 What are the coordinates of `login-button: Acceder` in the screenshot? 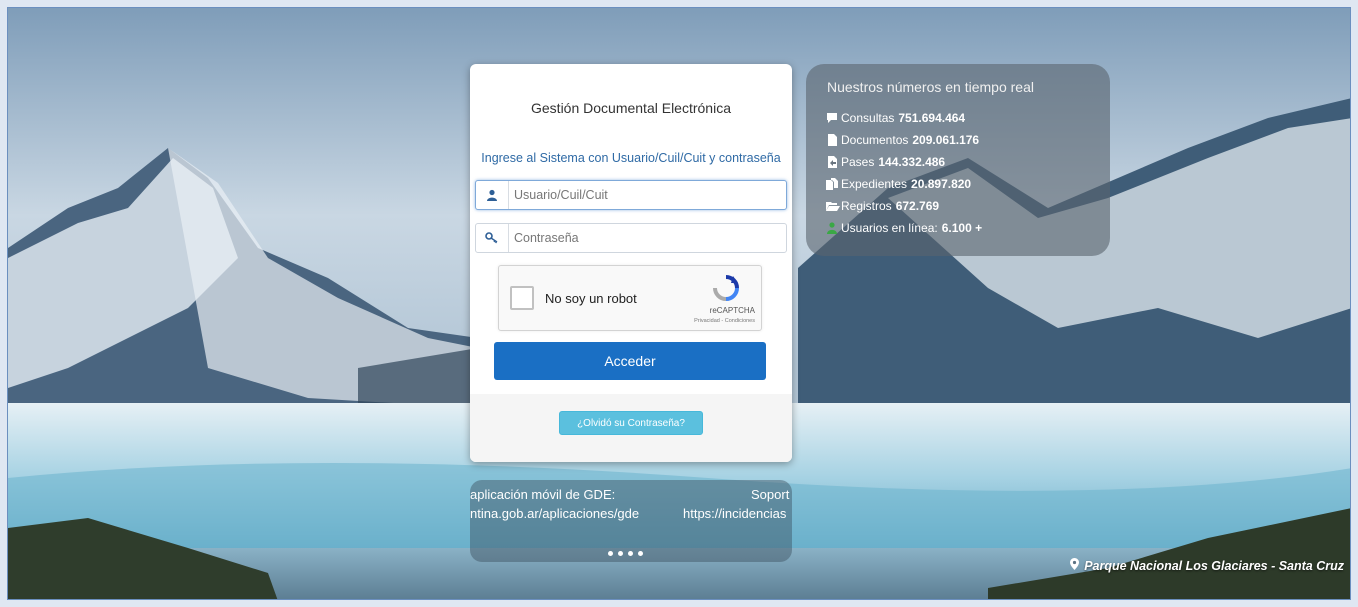 It's located at (630, 361).